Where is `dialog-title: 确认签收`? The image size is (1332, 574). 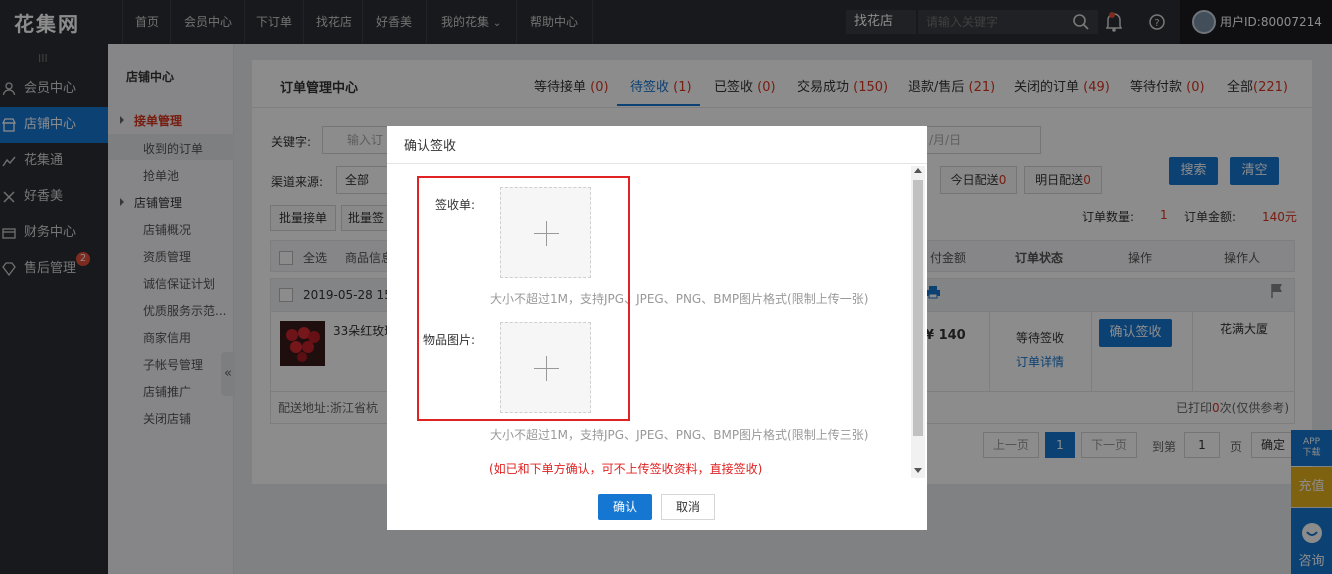
dialog-title: 确认签收 is located at coordinates (430, 146).